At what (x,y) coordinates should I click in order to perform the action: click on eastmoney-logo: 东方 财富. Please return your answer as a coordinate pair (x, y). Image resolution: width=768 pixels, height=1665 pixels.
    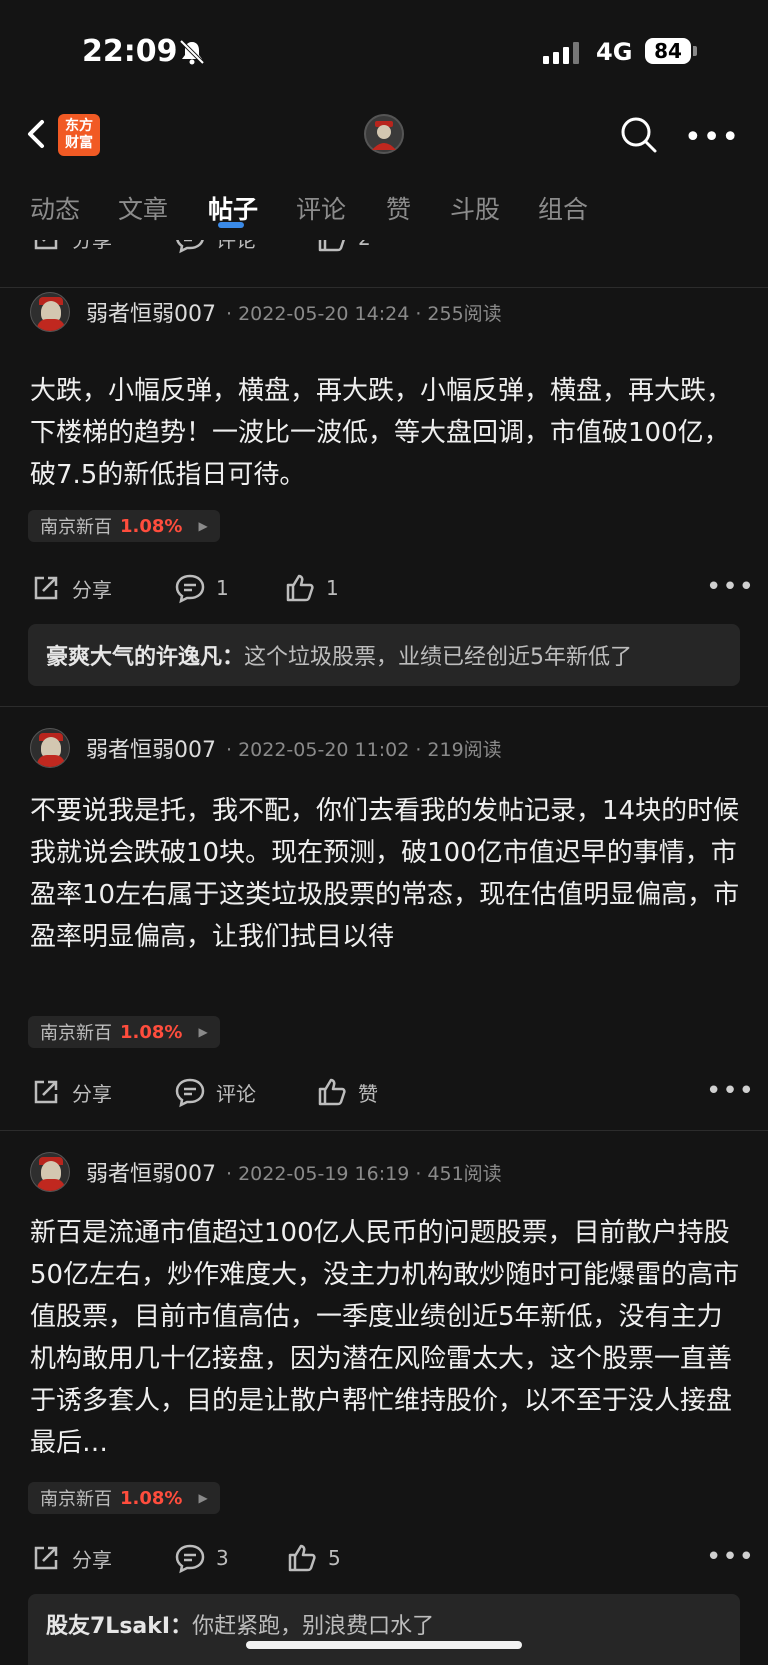
    Looking at the image, I should click on (79, 135).